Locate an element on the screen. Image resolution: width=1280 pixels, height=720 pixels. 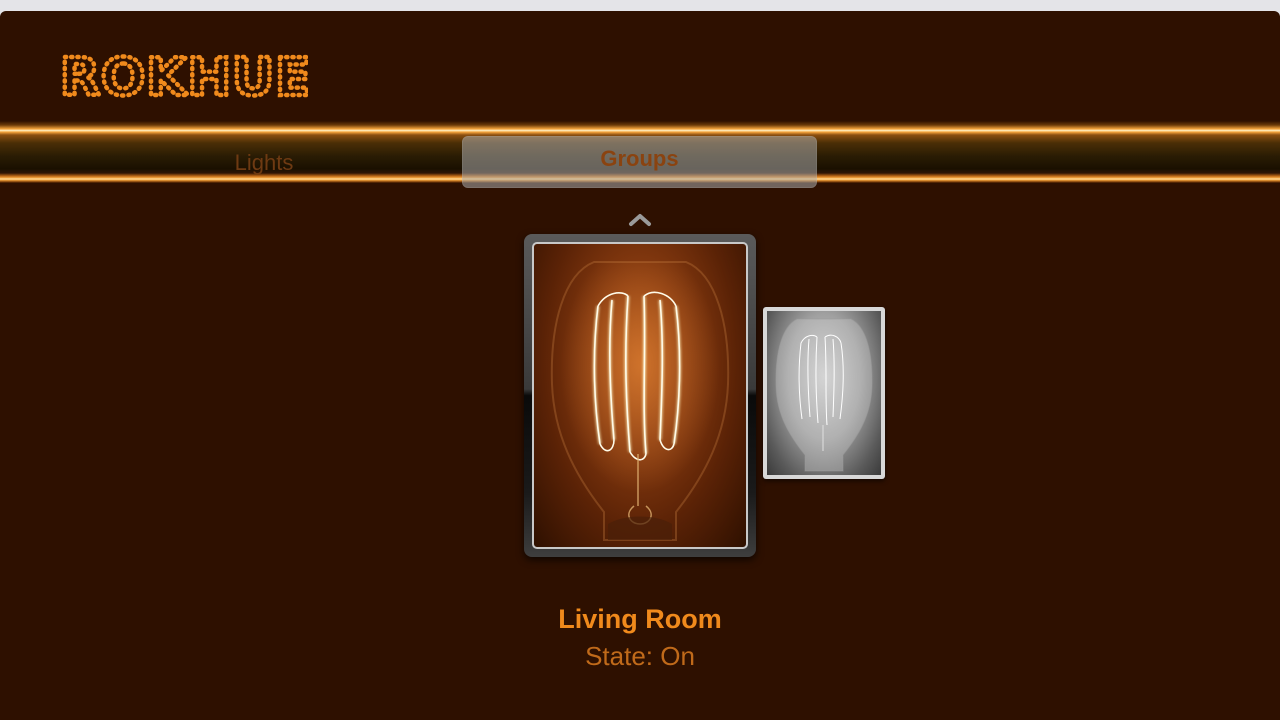
bulb-image-grayscale is located at coordinates (824, 393).